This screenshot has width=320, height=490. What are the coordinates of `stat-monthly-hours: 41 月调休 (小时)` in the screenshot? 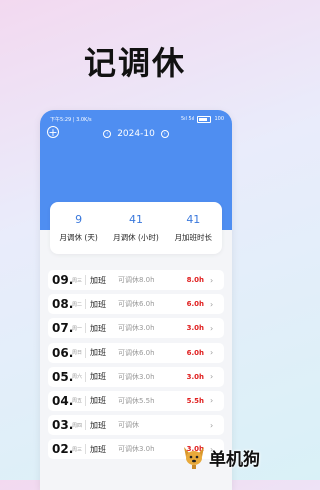 It's located at (135, 228).